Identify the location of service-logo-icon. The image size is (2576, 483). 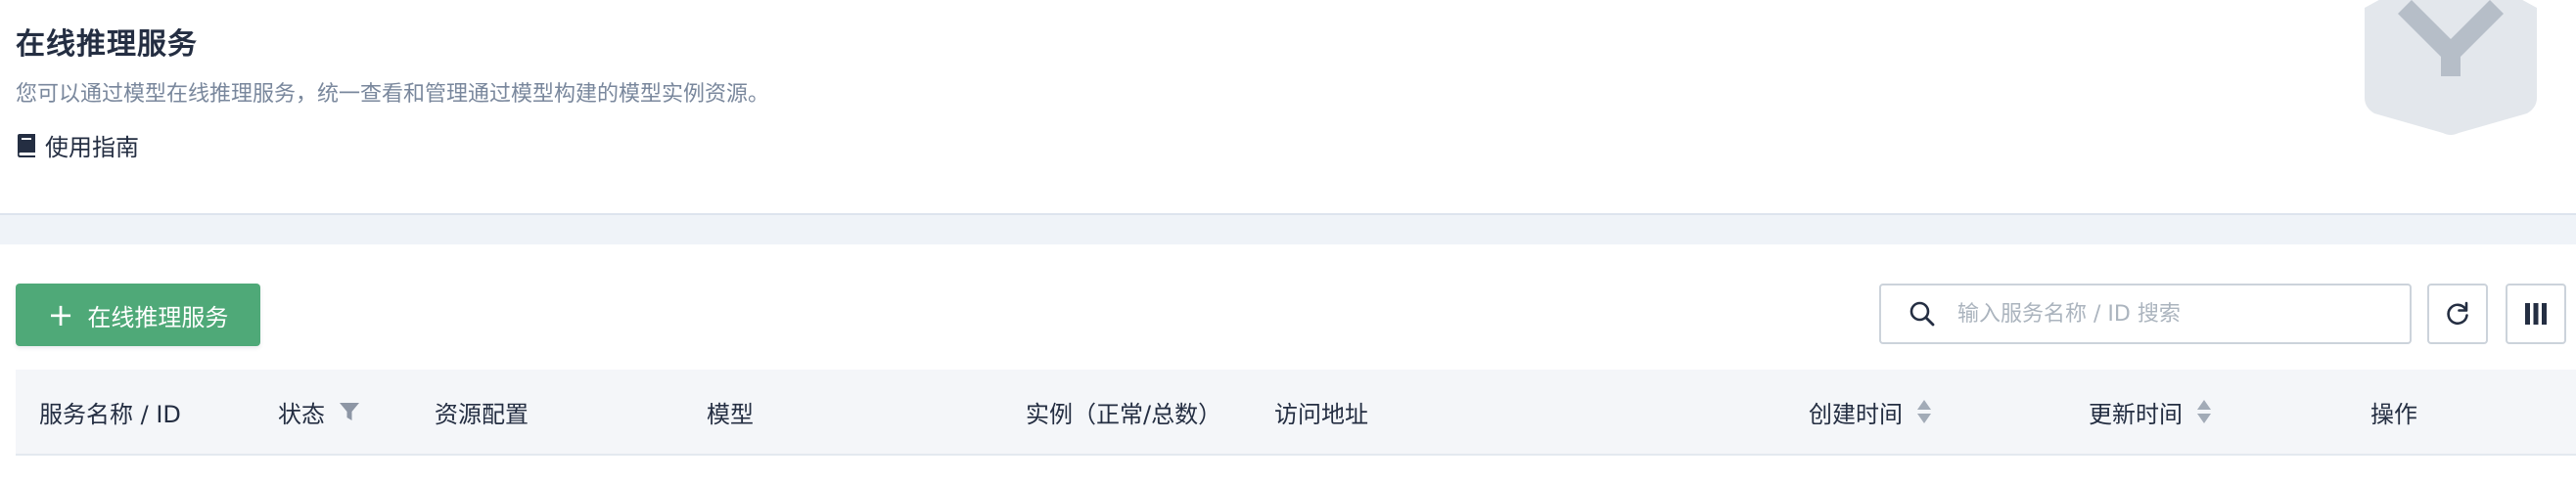
(2451, 67).